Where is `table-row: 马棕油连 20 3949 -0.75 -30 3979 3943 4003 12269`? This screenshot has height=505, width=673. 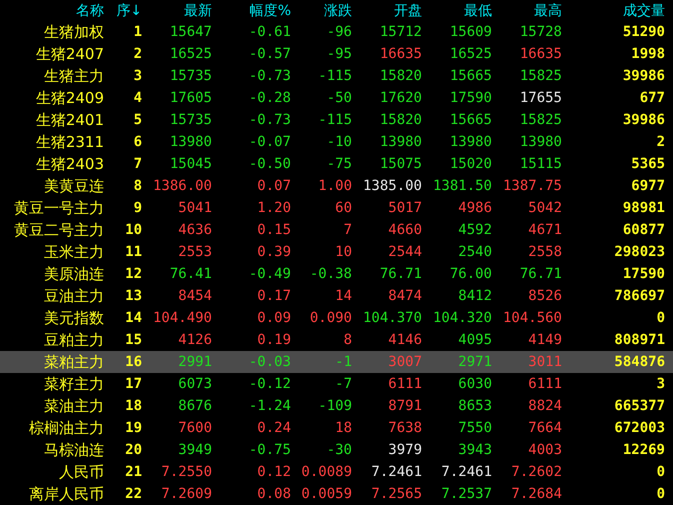
table-row: 马棕油连 20 3949 -0.75 -30 3979 3943 4003 12269 is located at coordinates (336, 450).